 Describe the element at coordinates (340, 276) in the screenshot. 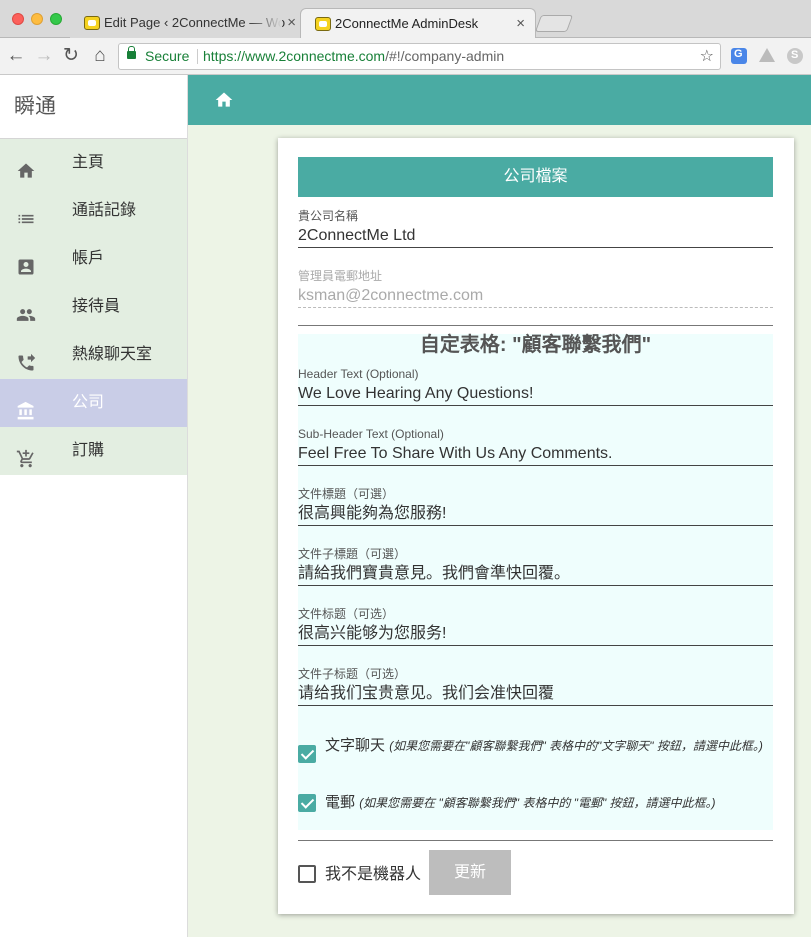

I see `field-label: 管理員電郵地址` at that location.